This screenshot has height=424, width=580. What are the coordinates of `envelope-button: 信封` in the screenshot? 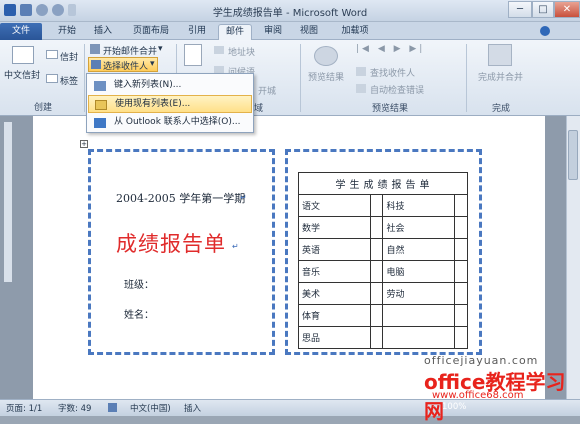 It's located at (69, 56).